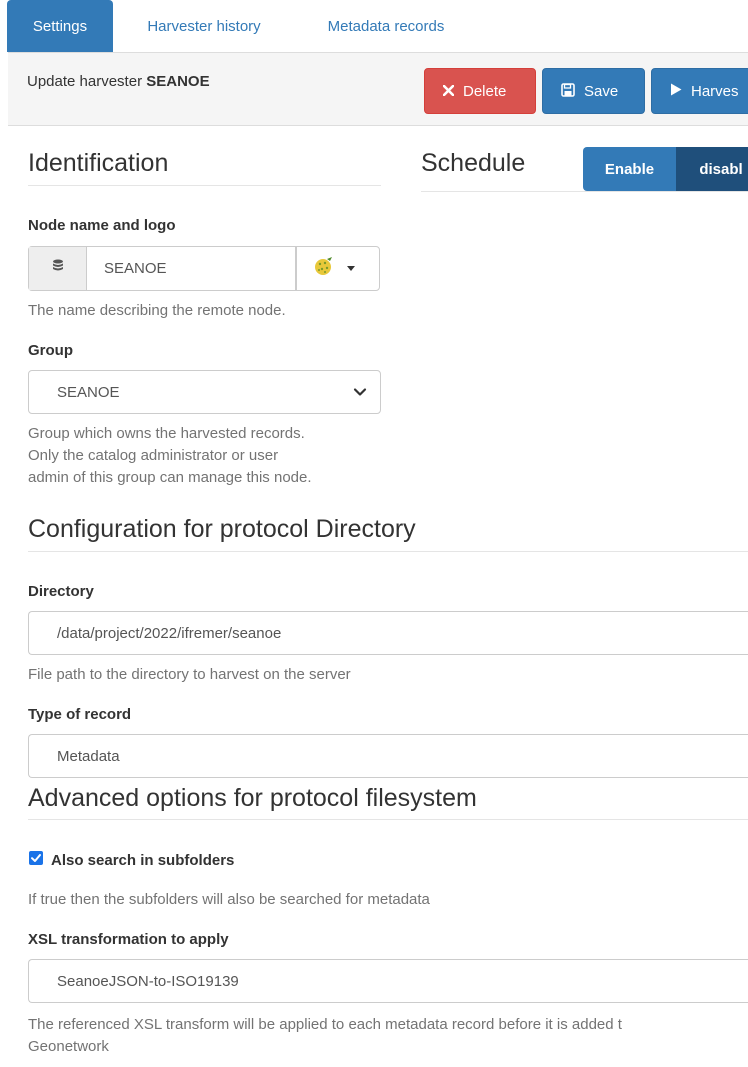 The width and height of the screenshot is (748, 1067). Describe the element at coordinates (88, 392) in the screenshot. I see `group-select-value: SEANOE` at that location.